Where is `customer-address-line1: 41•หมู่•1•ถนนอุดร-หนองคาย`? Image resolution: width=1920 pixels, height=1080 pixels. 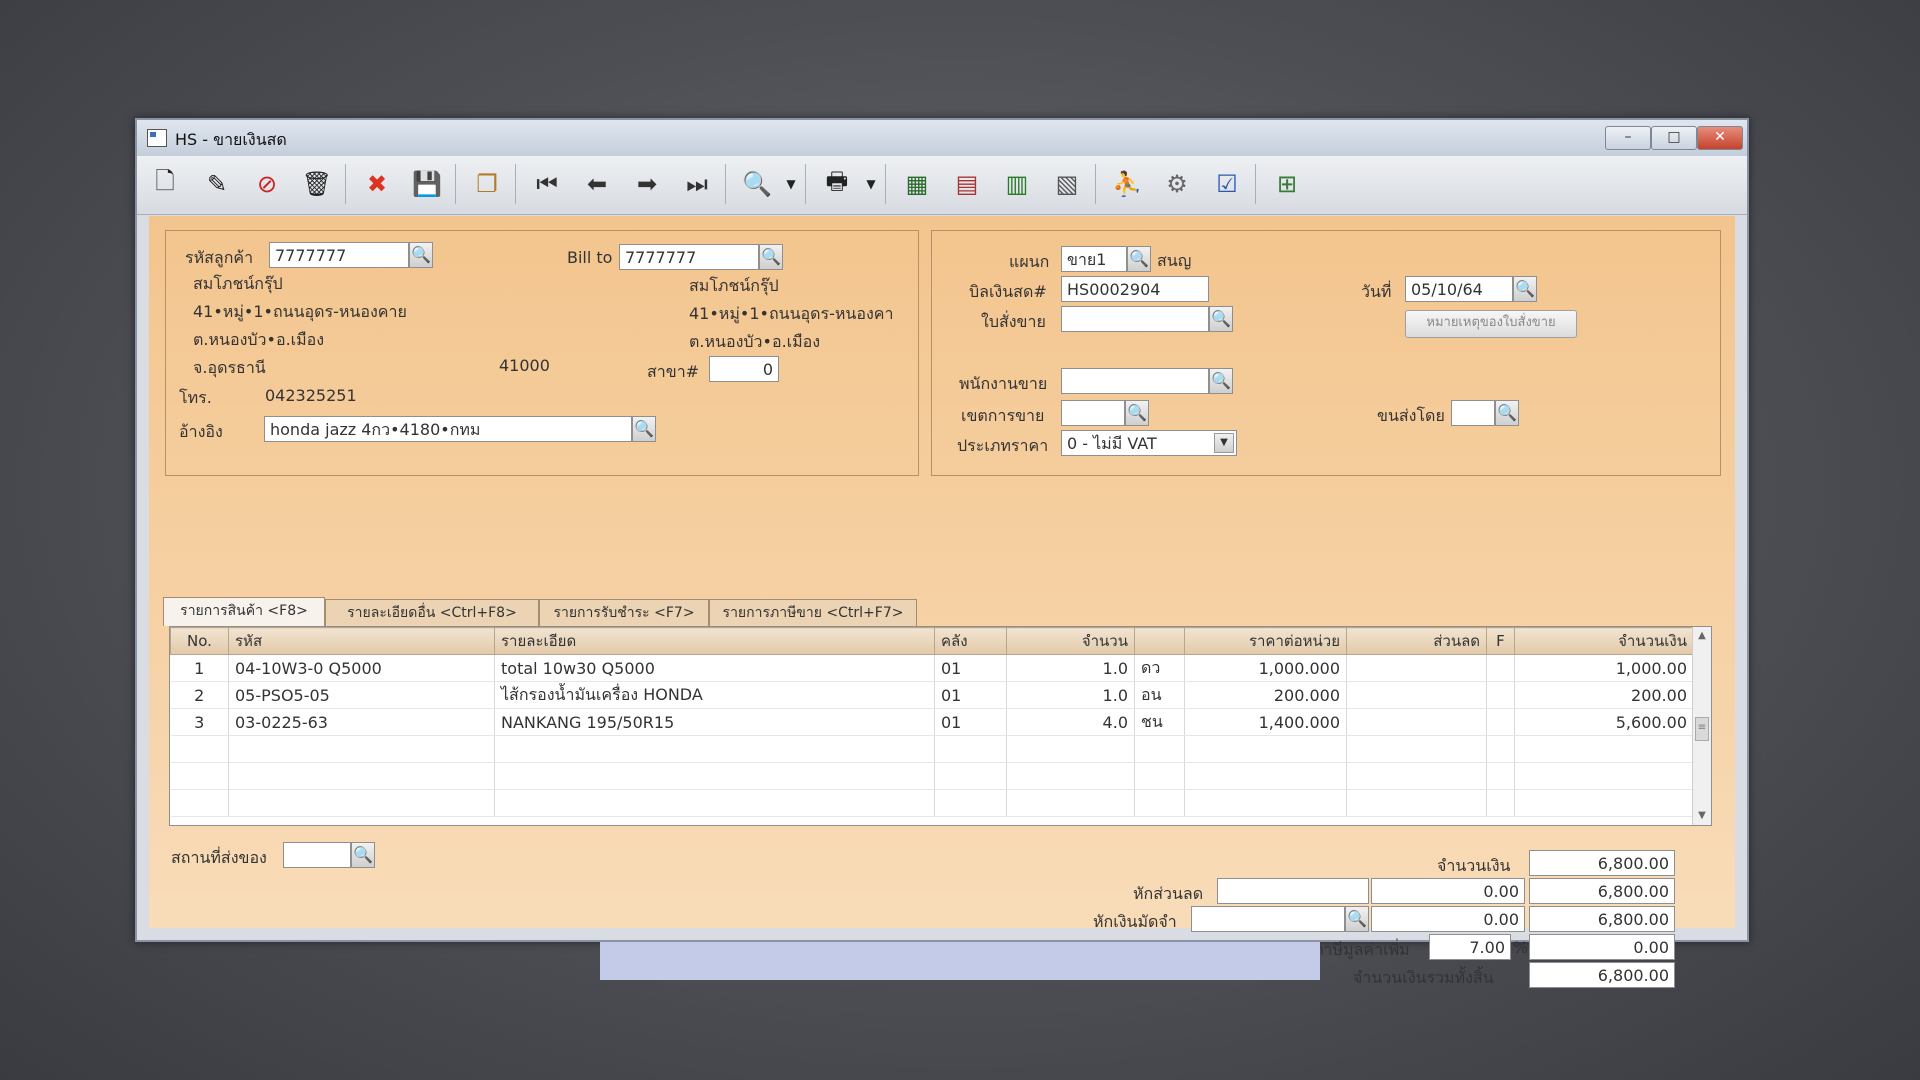 customer-address-line1: 41•หมู่•1•ถนนอุดร-หนองคาย is located at coordinates (300, 311).